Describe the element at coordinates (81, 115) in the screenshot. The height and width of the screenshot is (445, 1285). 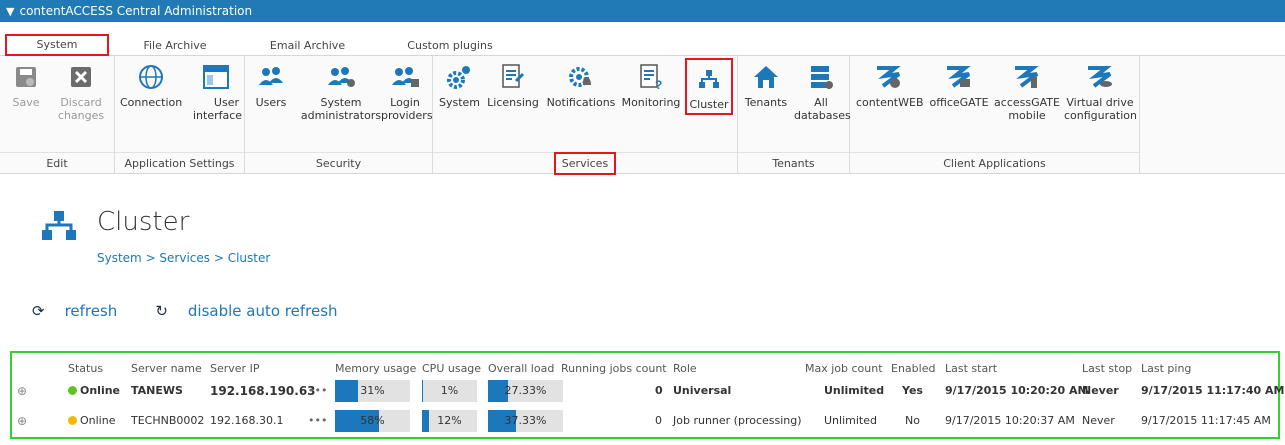
I see `discard-label-2: changes` at that location.